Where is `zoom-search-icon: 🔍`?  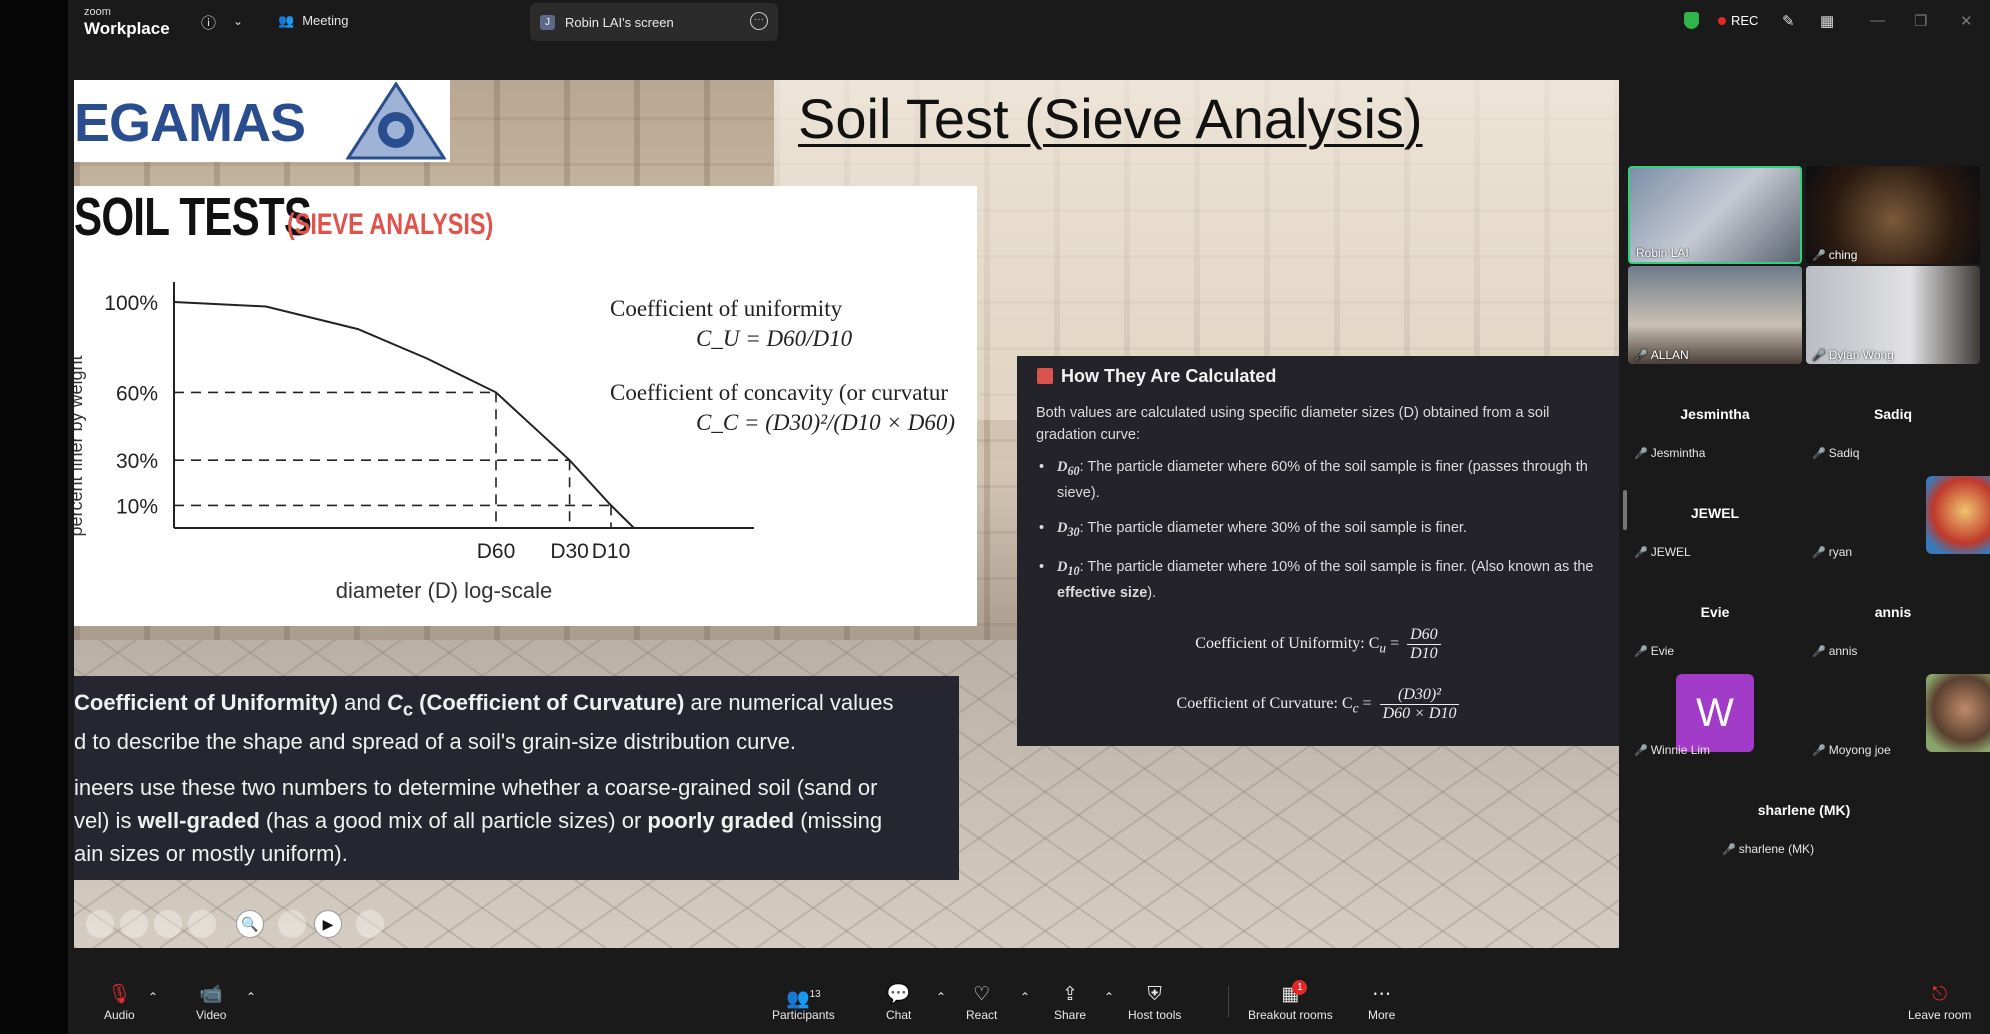
zoom-search-icon: 🔍 is located at coordinates (250, 924).